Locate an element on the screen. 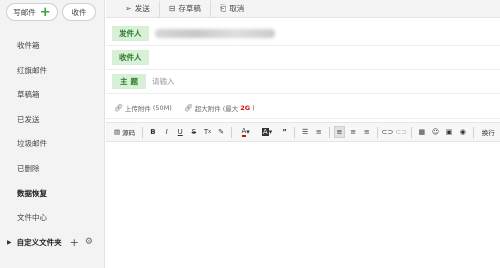 This screenshot has width=500, height=268. sender-row: 发件人 is located at coordinates (303, 34).